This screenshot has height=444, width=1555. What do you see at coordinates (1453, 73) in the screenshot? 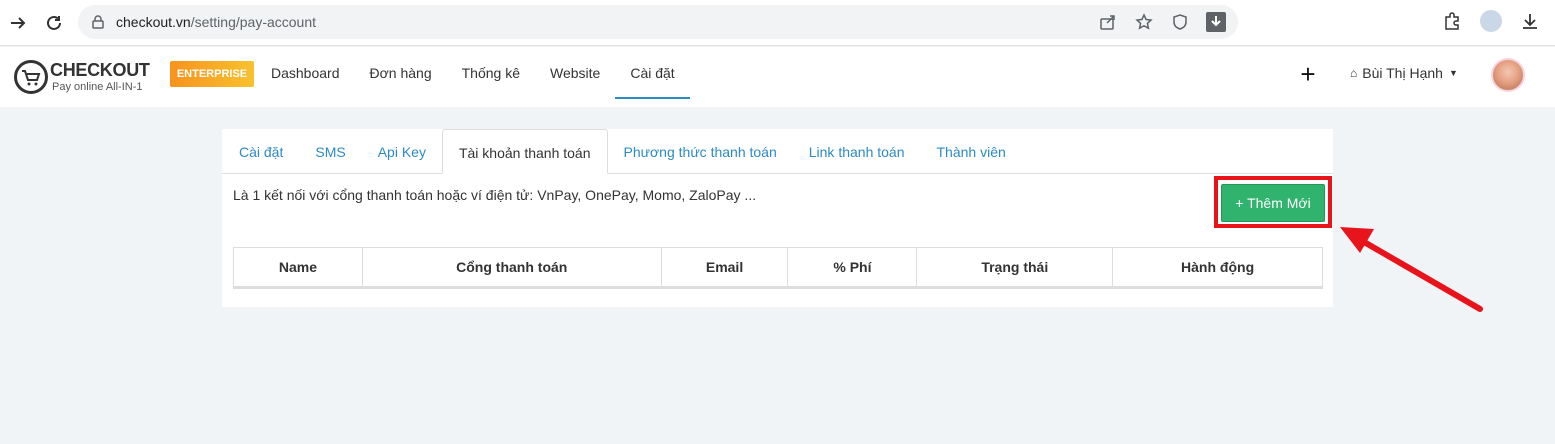
I see `caret-down-icon: ▼` at bounding box center [1453, 73].